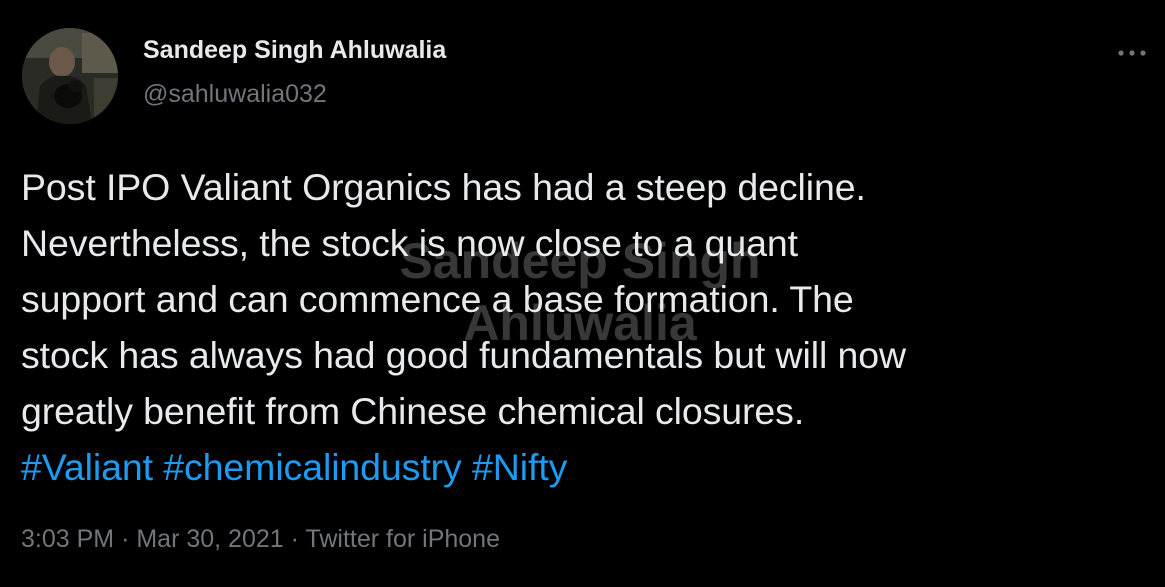 The image size is (1165, 587). I want to click on tweet-date: Mar 30, 2021, so click(209, 539).